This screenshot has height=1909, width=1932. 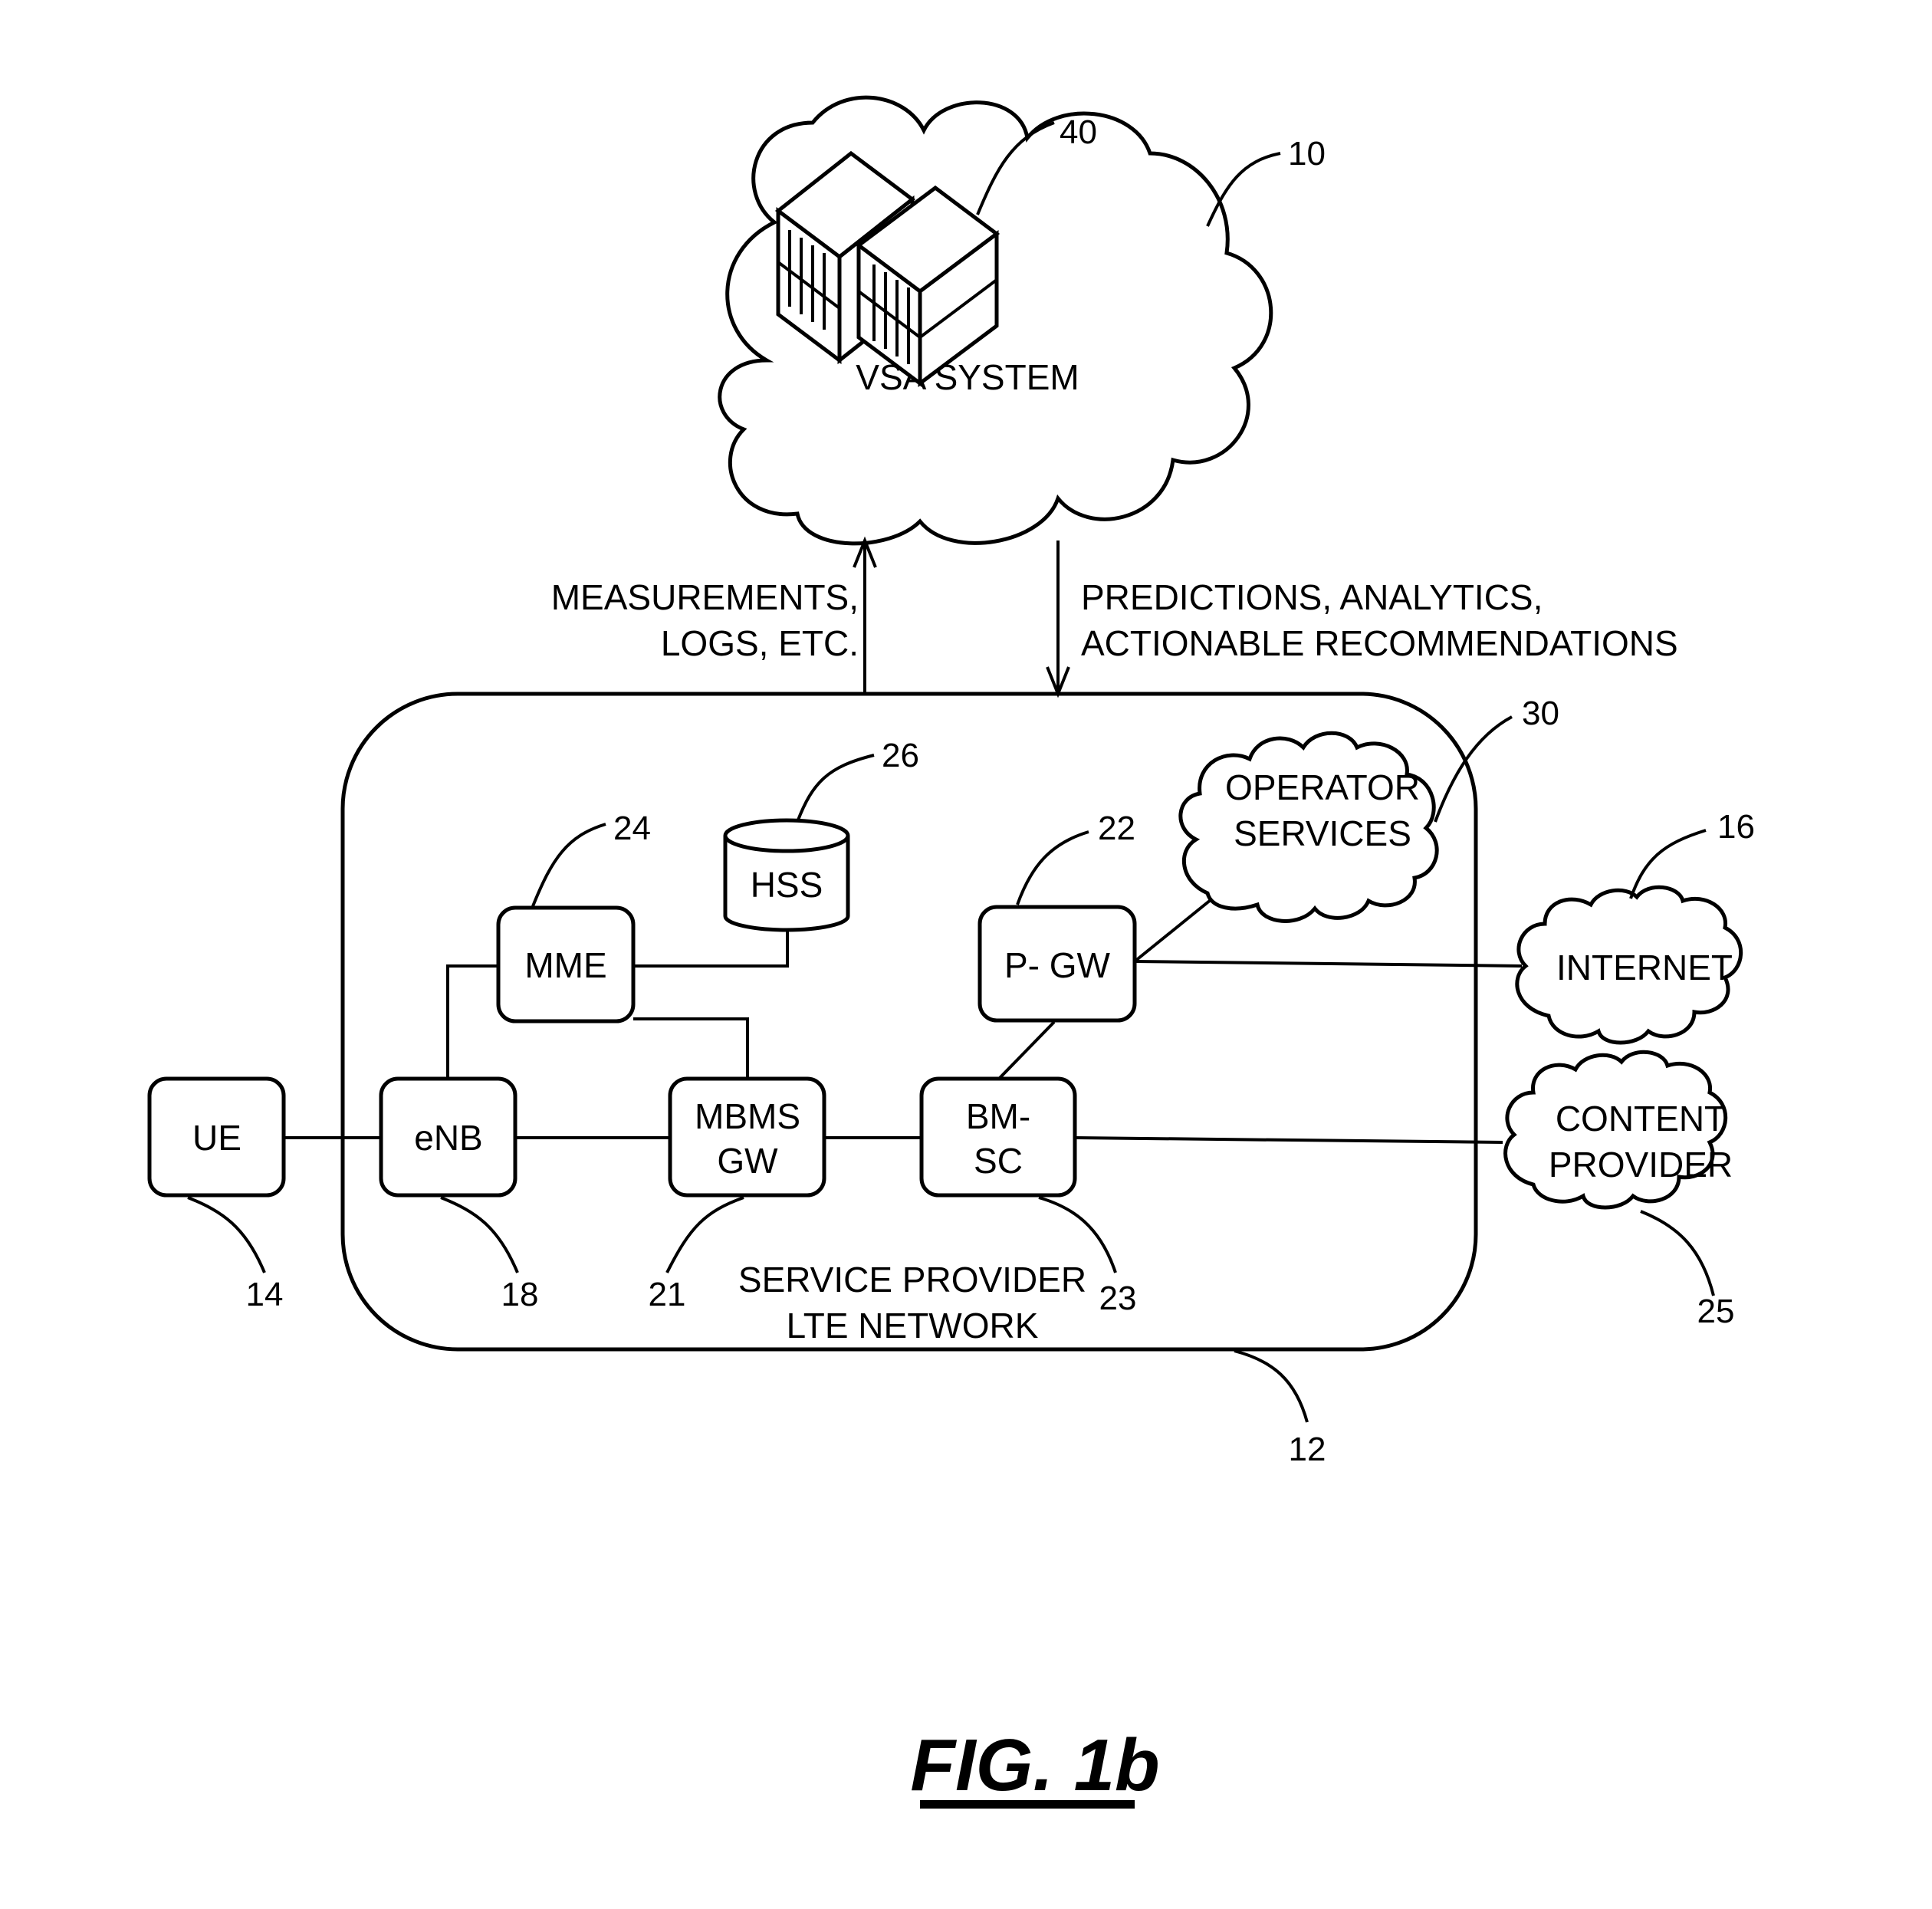 What do you see at coordinates (1058, 619) in the screenshot?
I see `predictions-arrow` at bounding box center [1058, 619].